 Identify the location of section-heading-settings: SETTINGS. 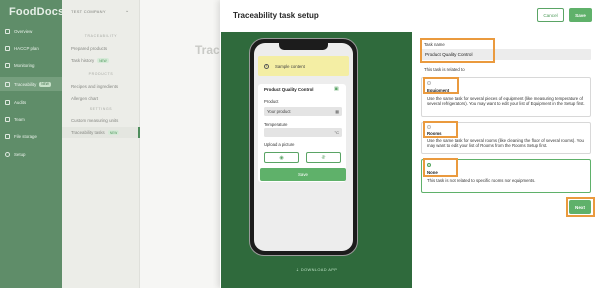
(101, 109).